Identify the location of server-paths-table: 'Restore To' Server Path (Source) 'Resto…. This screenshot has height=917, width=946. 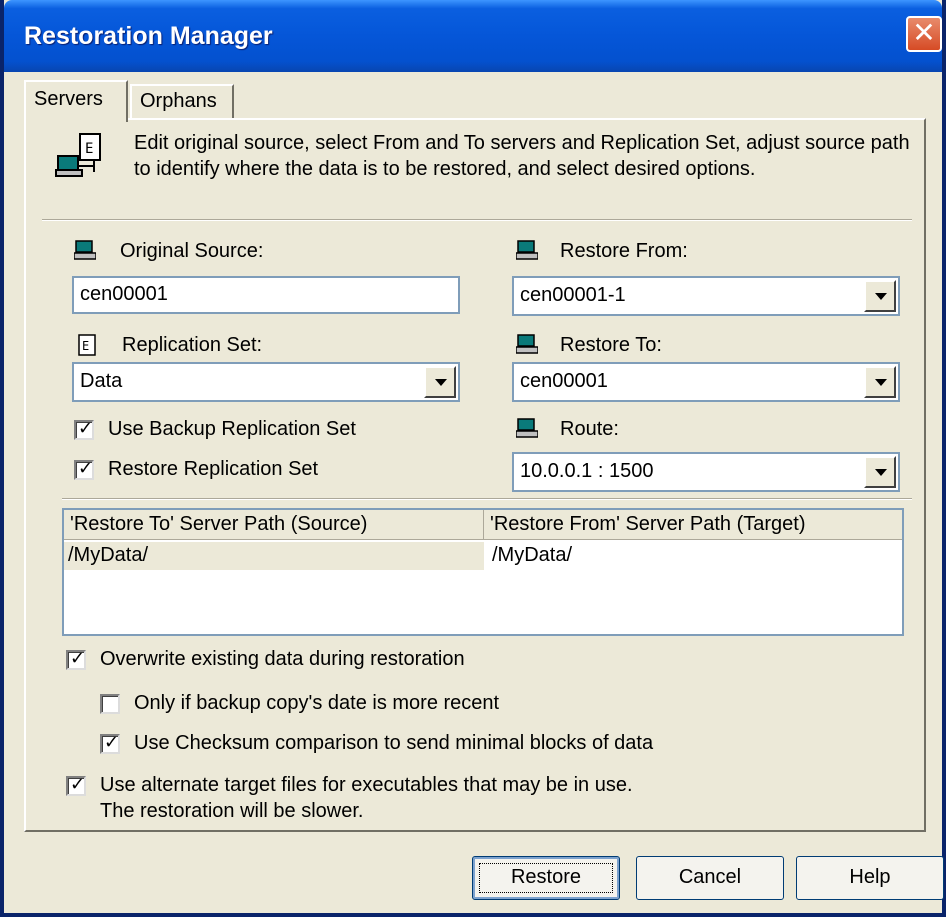
(483, 572).